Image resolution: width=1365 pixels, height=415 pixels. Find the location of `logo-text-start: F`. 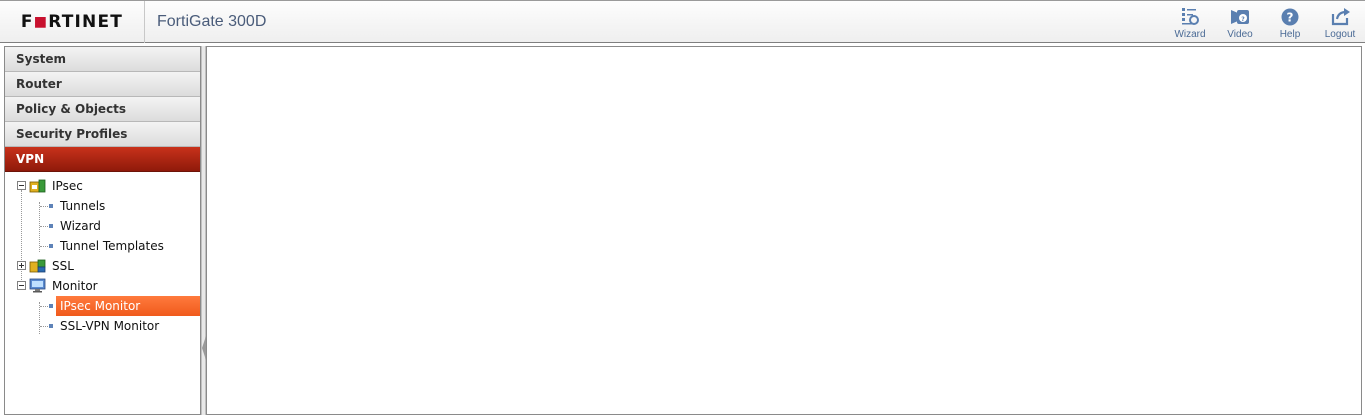

logo-text-start: F is located at coordinates (27, 22).